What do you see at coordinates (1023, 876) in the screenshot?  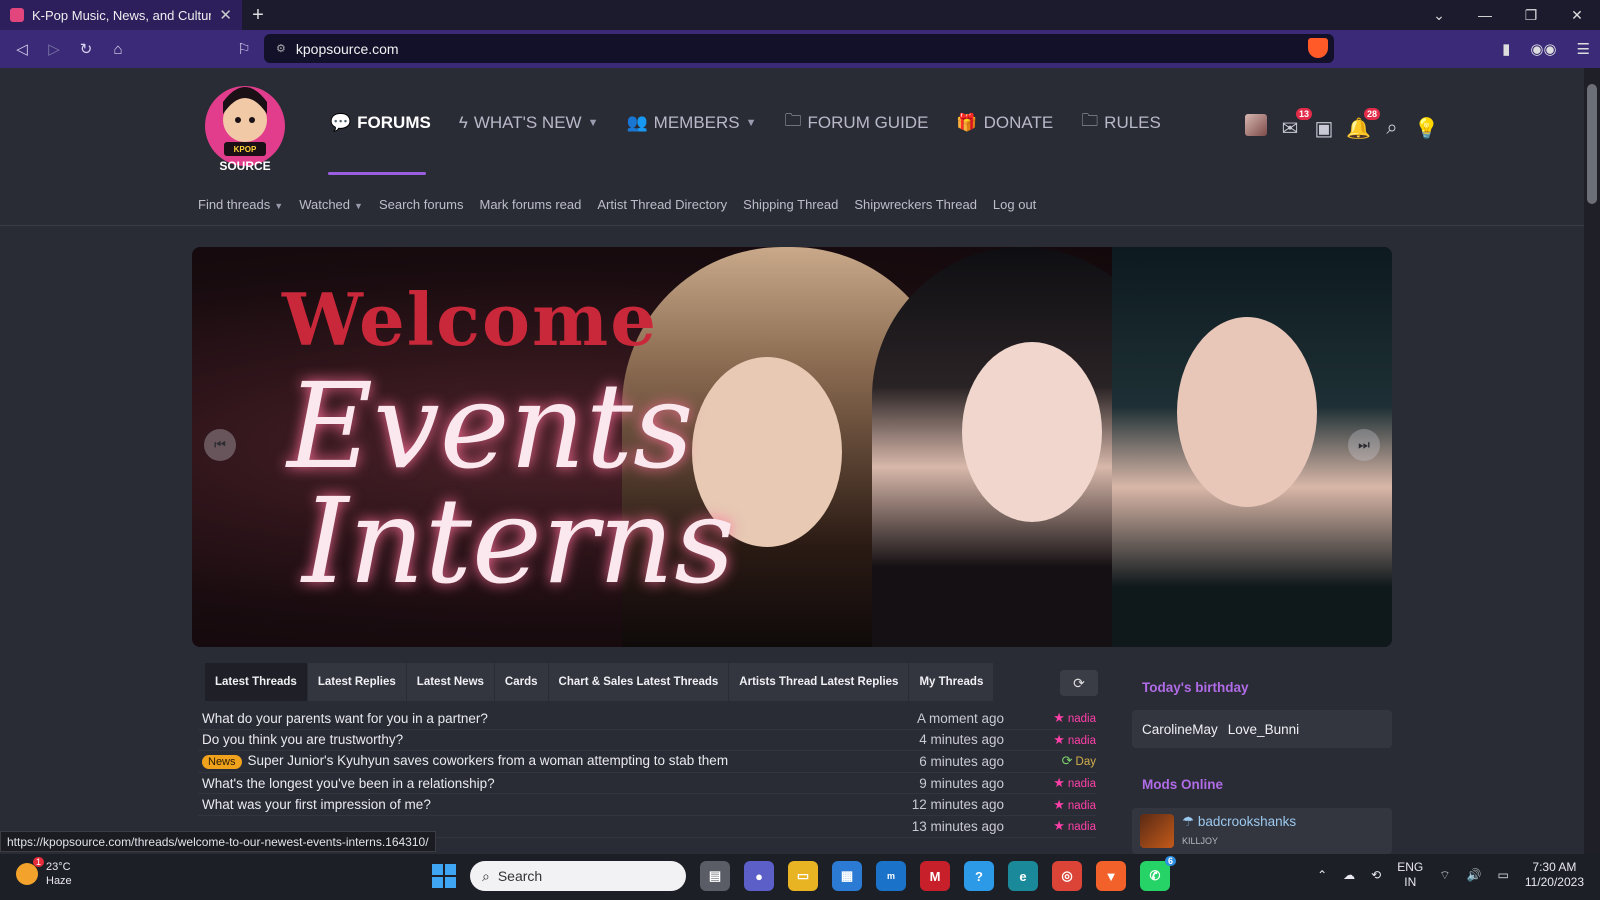 I see `edge-icon: e` at bounding box center [1023, 876].